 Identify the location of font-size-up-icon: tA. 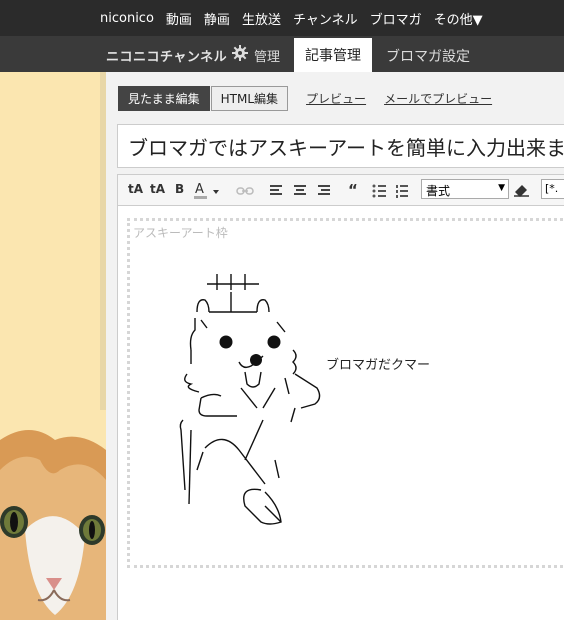
(135, 189).